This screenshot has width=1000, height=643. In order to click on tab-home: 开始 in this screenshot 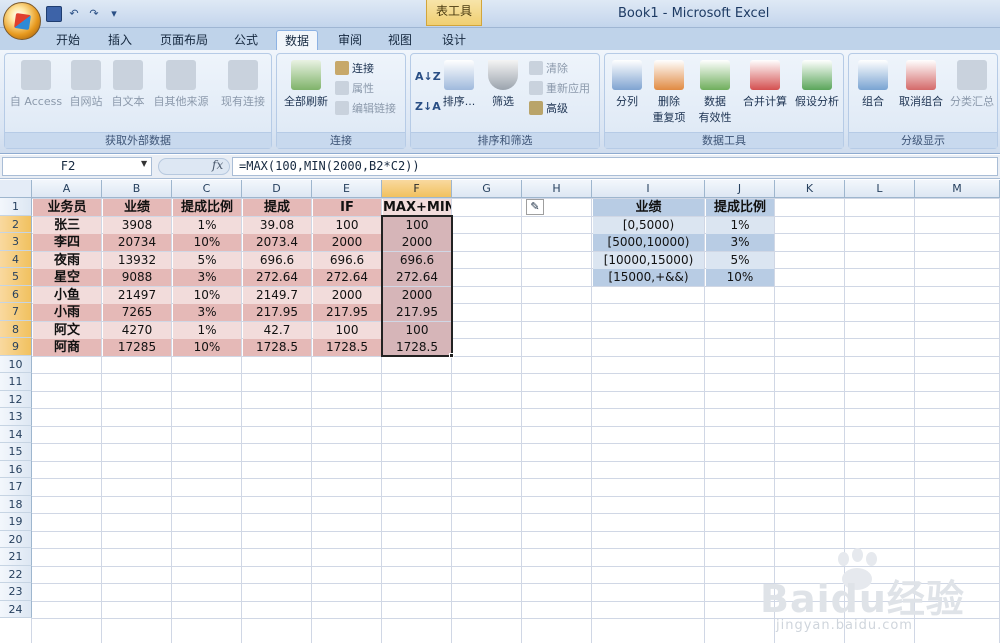, I will do `click(68, 40)`.